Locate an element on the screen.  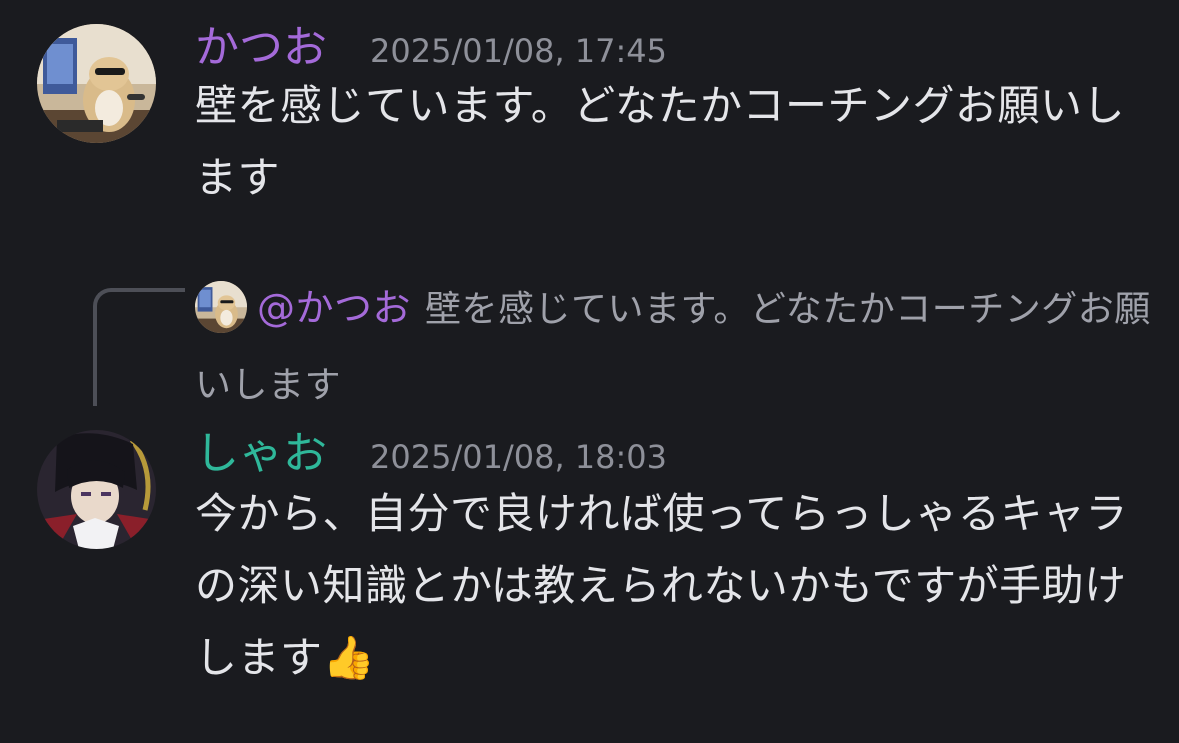
user-avatar-katsuo is located at coordinates (96, 83).